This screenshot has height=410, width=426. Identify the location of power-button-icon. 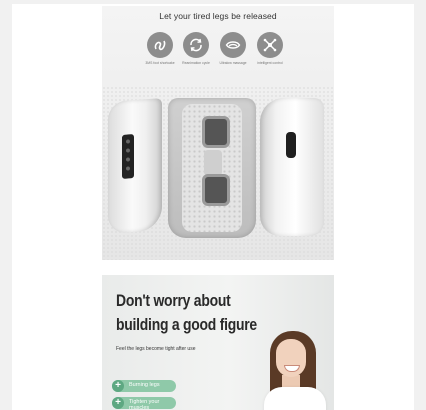
(291, 145).